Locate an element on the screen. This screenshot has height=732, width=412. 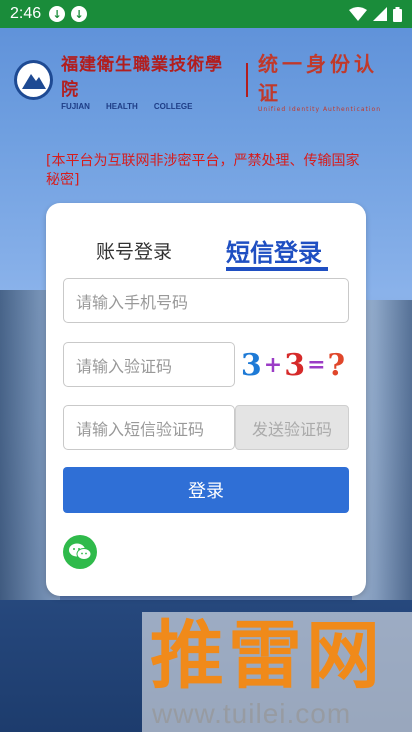
watermark-url: www.tuilei.com is located at coordinates (252, 713).